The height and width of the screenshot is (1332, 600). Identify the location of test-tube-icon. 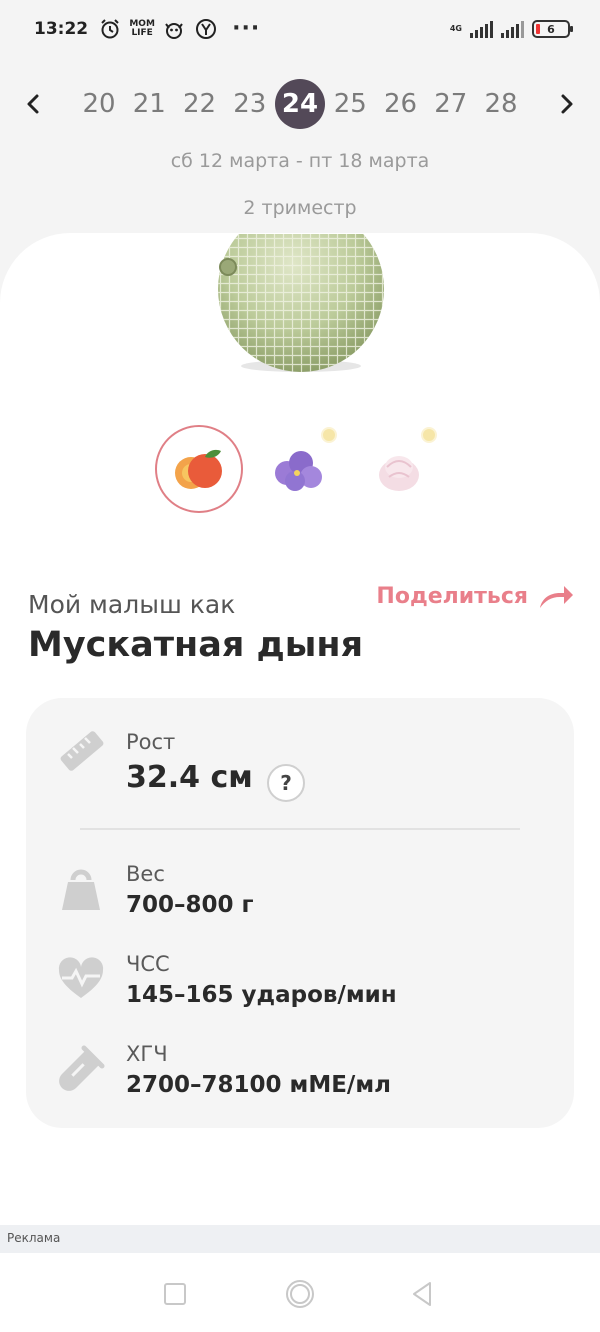
(81, 1069).